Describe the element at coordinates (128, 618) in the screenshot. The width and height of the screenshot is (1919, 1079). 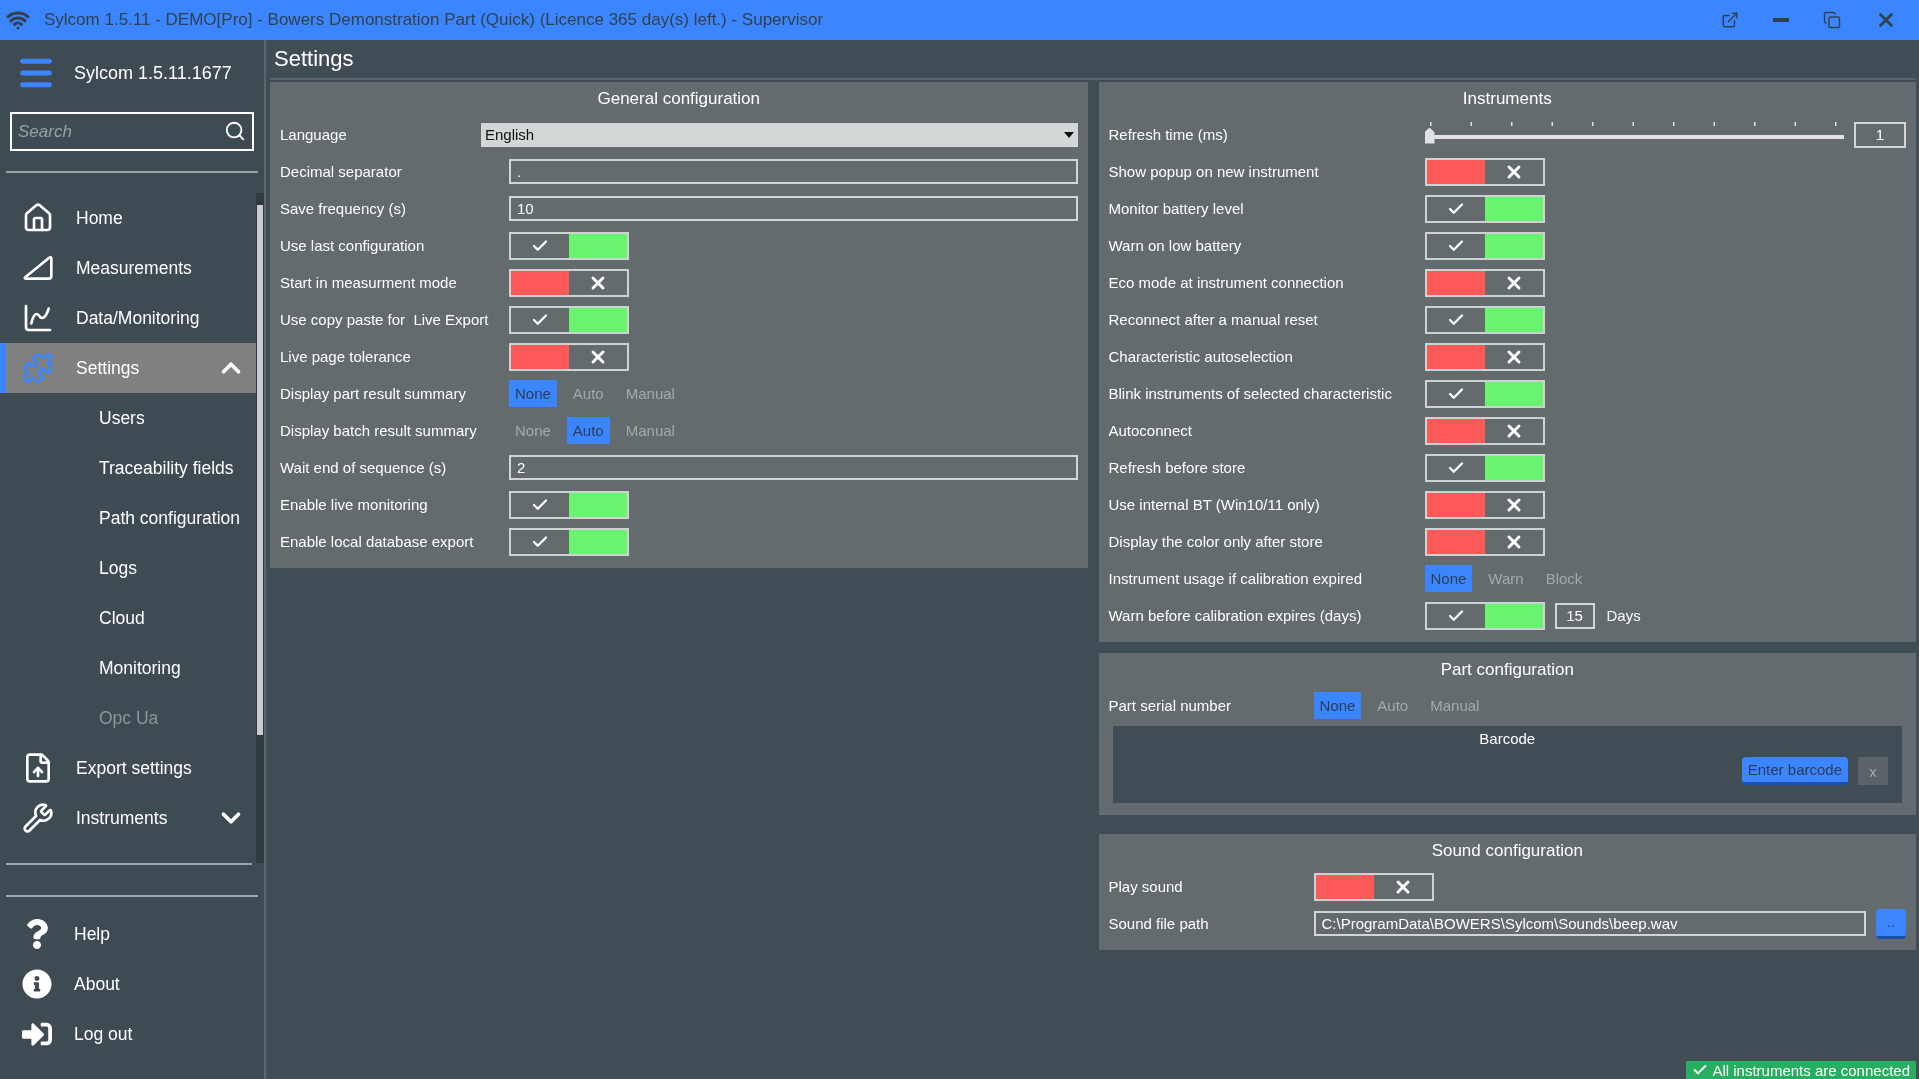
I see `nav-subitem: Cloud` at that location.